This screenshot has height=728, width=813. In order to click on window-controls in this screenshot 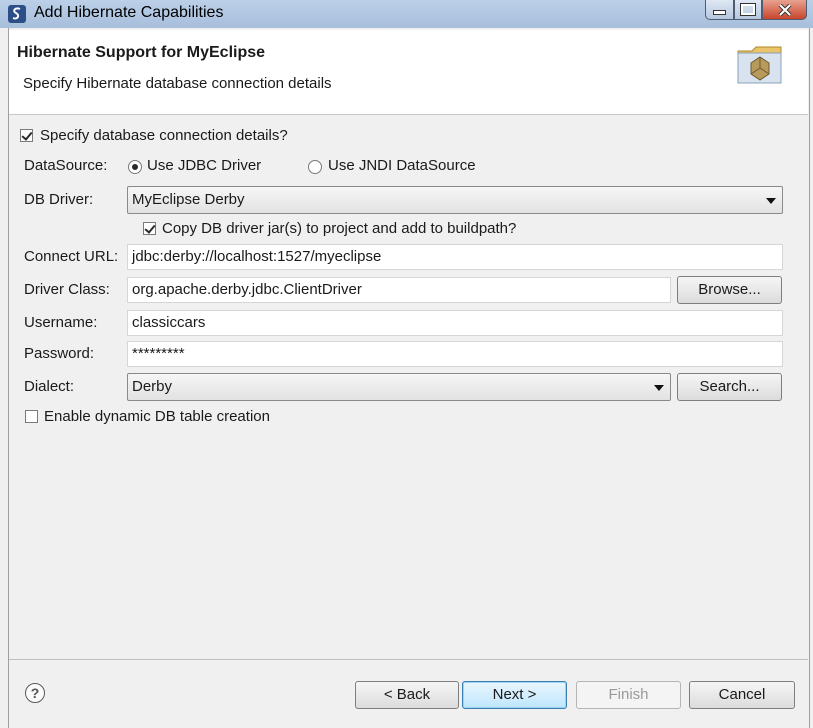, I will do `click(756, 10)`.